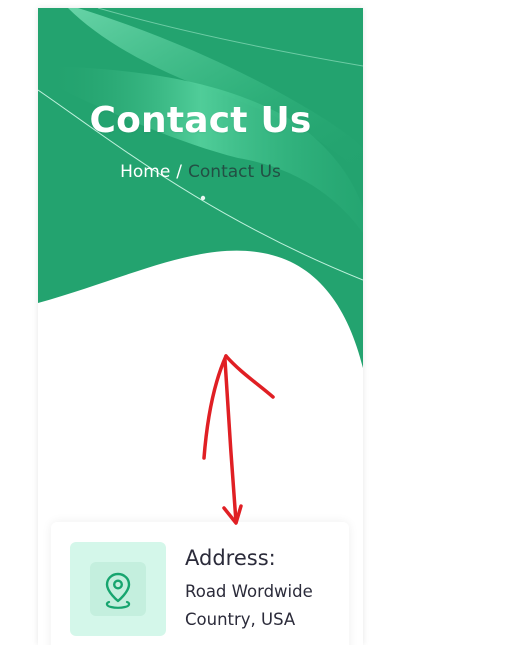 Image resolution: width=518 pixels, height=645 pixels. I want to click on address-icon-box, so click(118, 589).